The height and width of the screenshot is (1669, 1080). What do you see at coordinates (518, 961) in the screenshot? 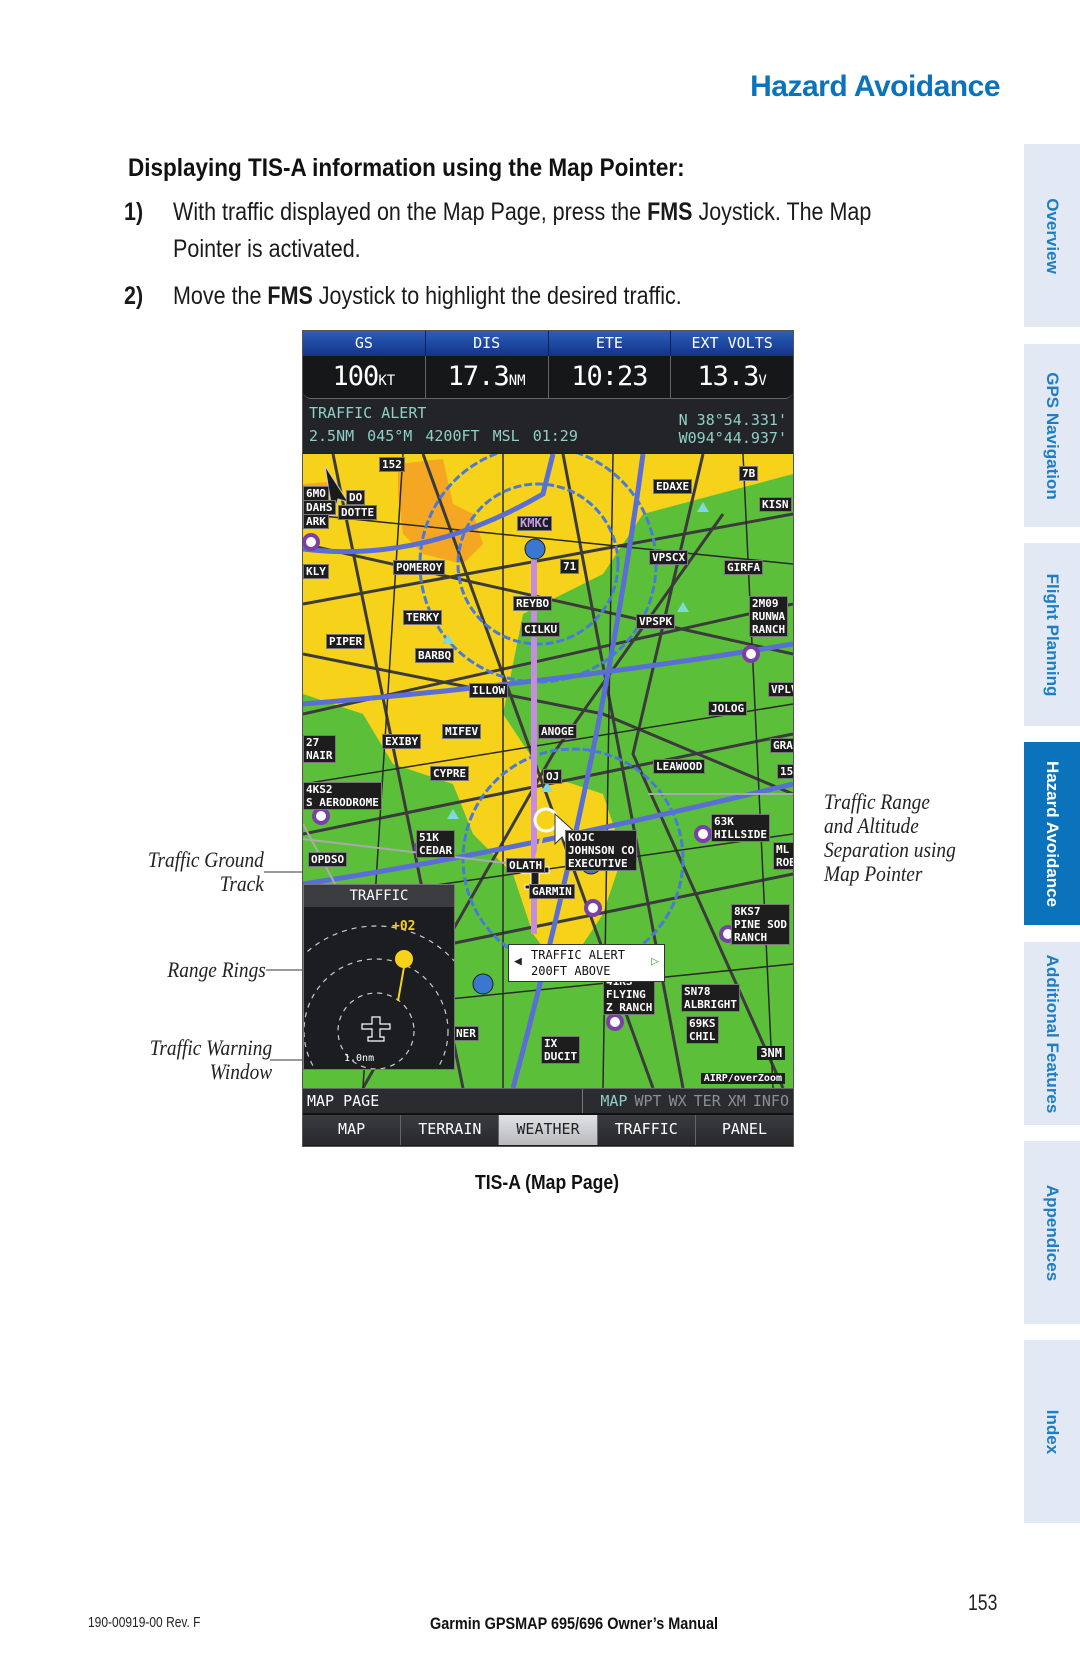
I see `arrow-left-icon: ◀` at bounding box center [518, 961].